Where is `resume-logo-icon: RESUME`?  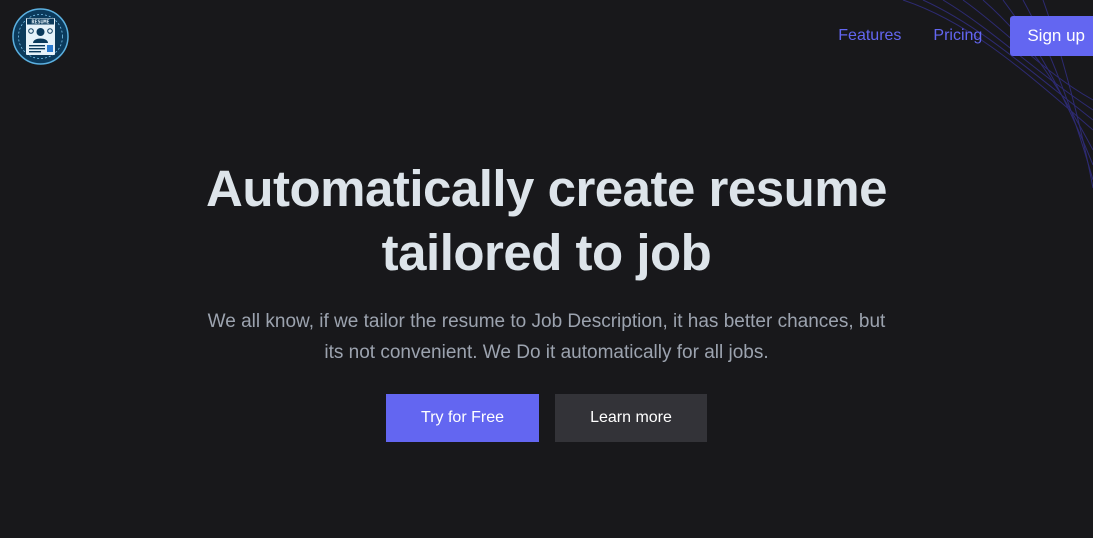 resume-logo-icon: RESUME is located at coordinates (40, 36).